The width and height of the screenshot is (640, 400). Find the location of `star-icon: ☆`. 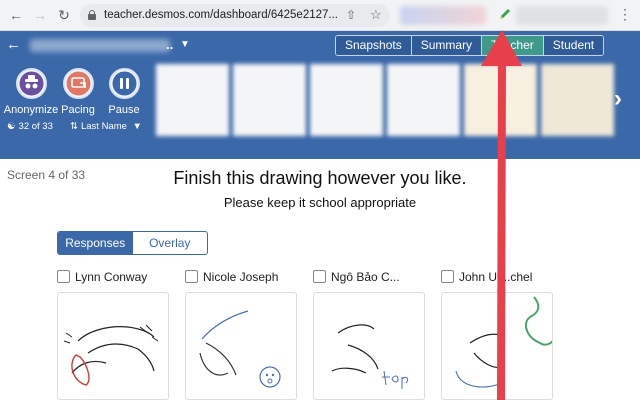

star-icon: ☆ is located at coordinates (376, 15).